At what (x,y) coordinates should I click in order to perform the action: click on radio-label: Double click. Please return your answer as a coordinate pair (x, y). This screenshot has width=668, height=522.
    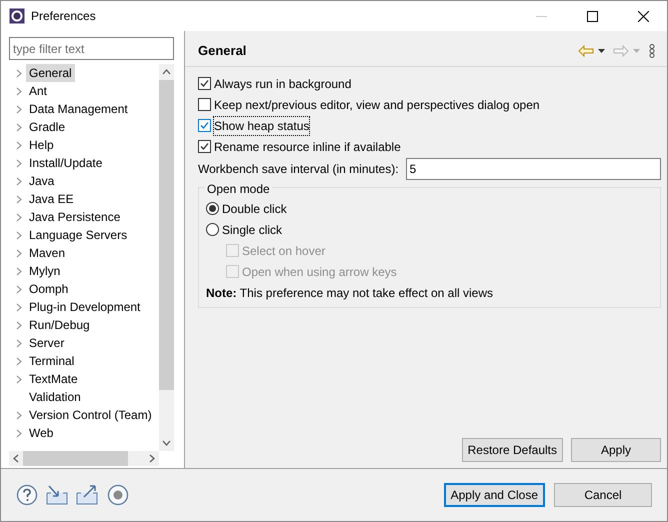
    Looking at the image, I should click on (254, 209).